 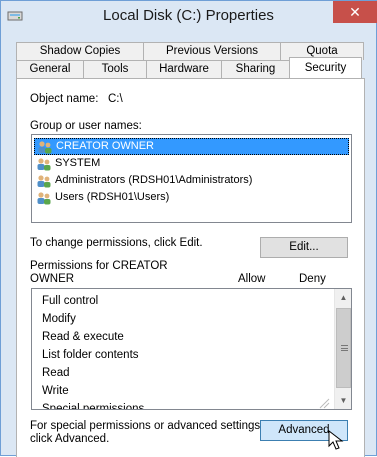 What do you see at coordinates (105, 146) in the screenshot?
I see `user-name: CREATOR OWNER` at bounding box center [105, 146].